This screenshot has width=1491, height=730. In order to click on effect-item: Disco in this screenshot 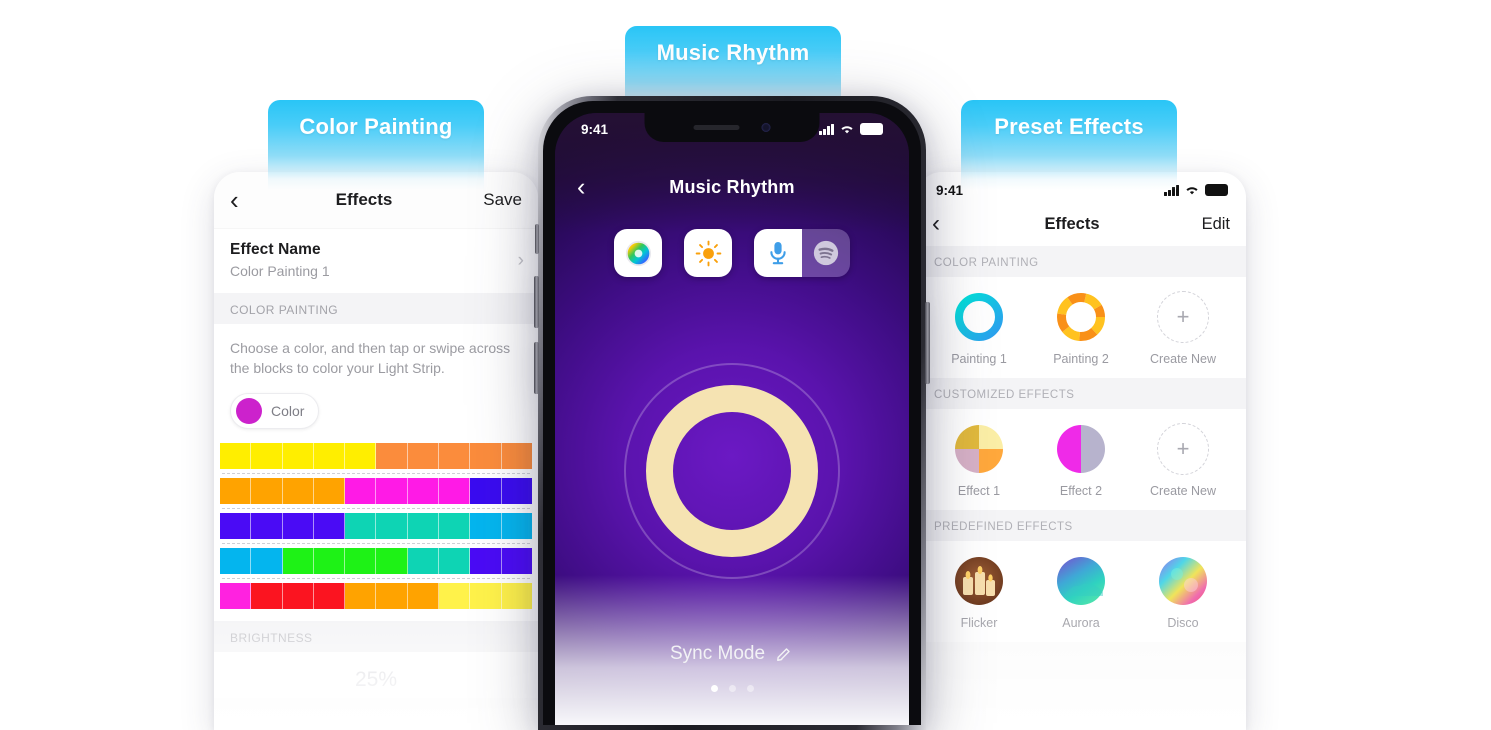, I will do `click(1183, 592)`.